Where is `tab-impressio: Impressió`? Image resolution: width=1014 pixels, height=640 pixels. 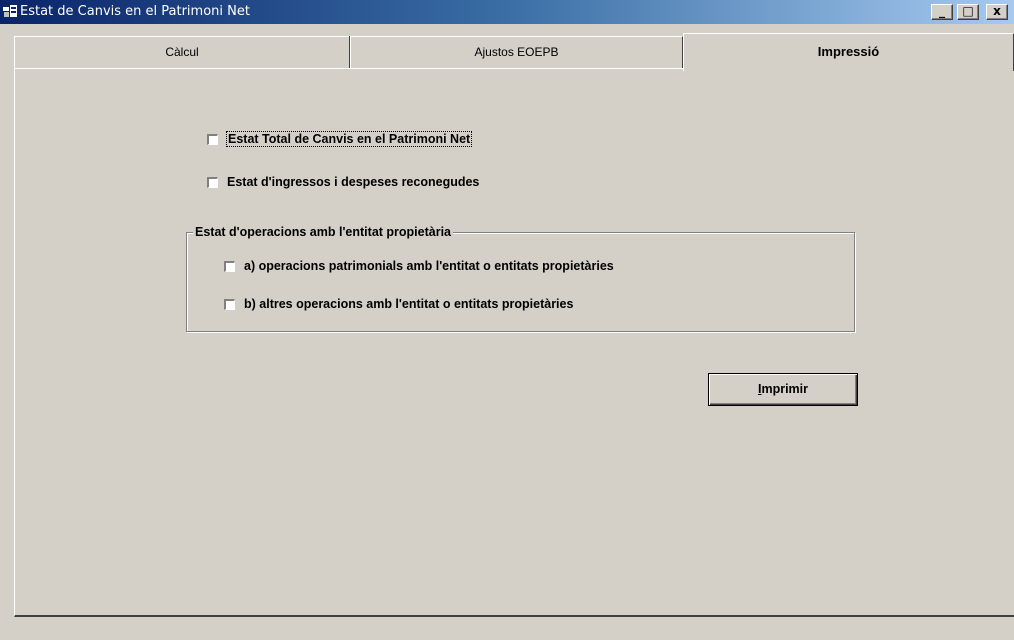 tab-impressio: Impressió is located at coordinates (848, 52).